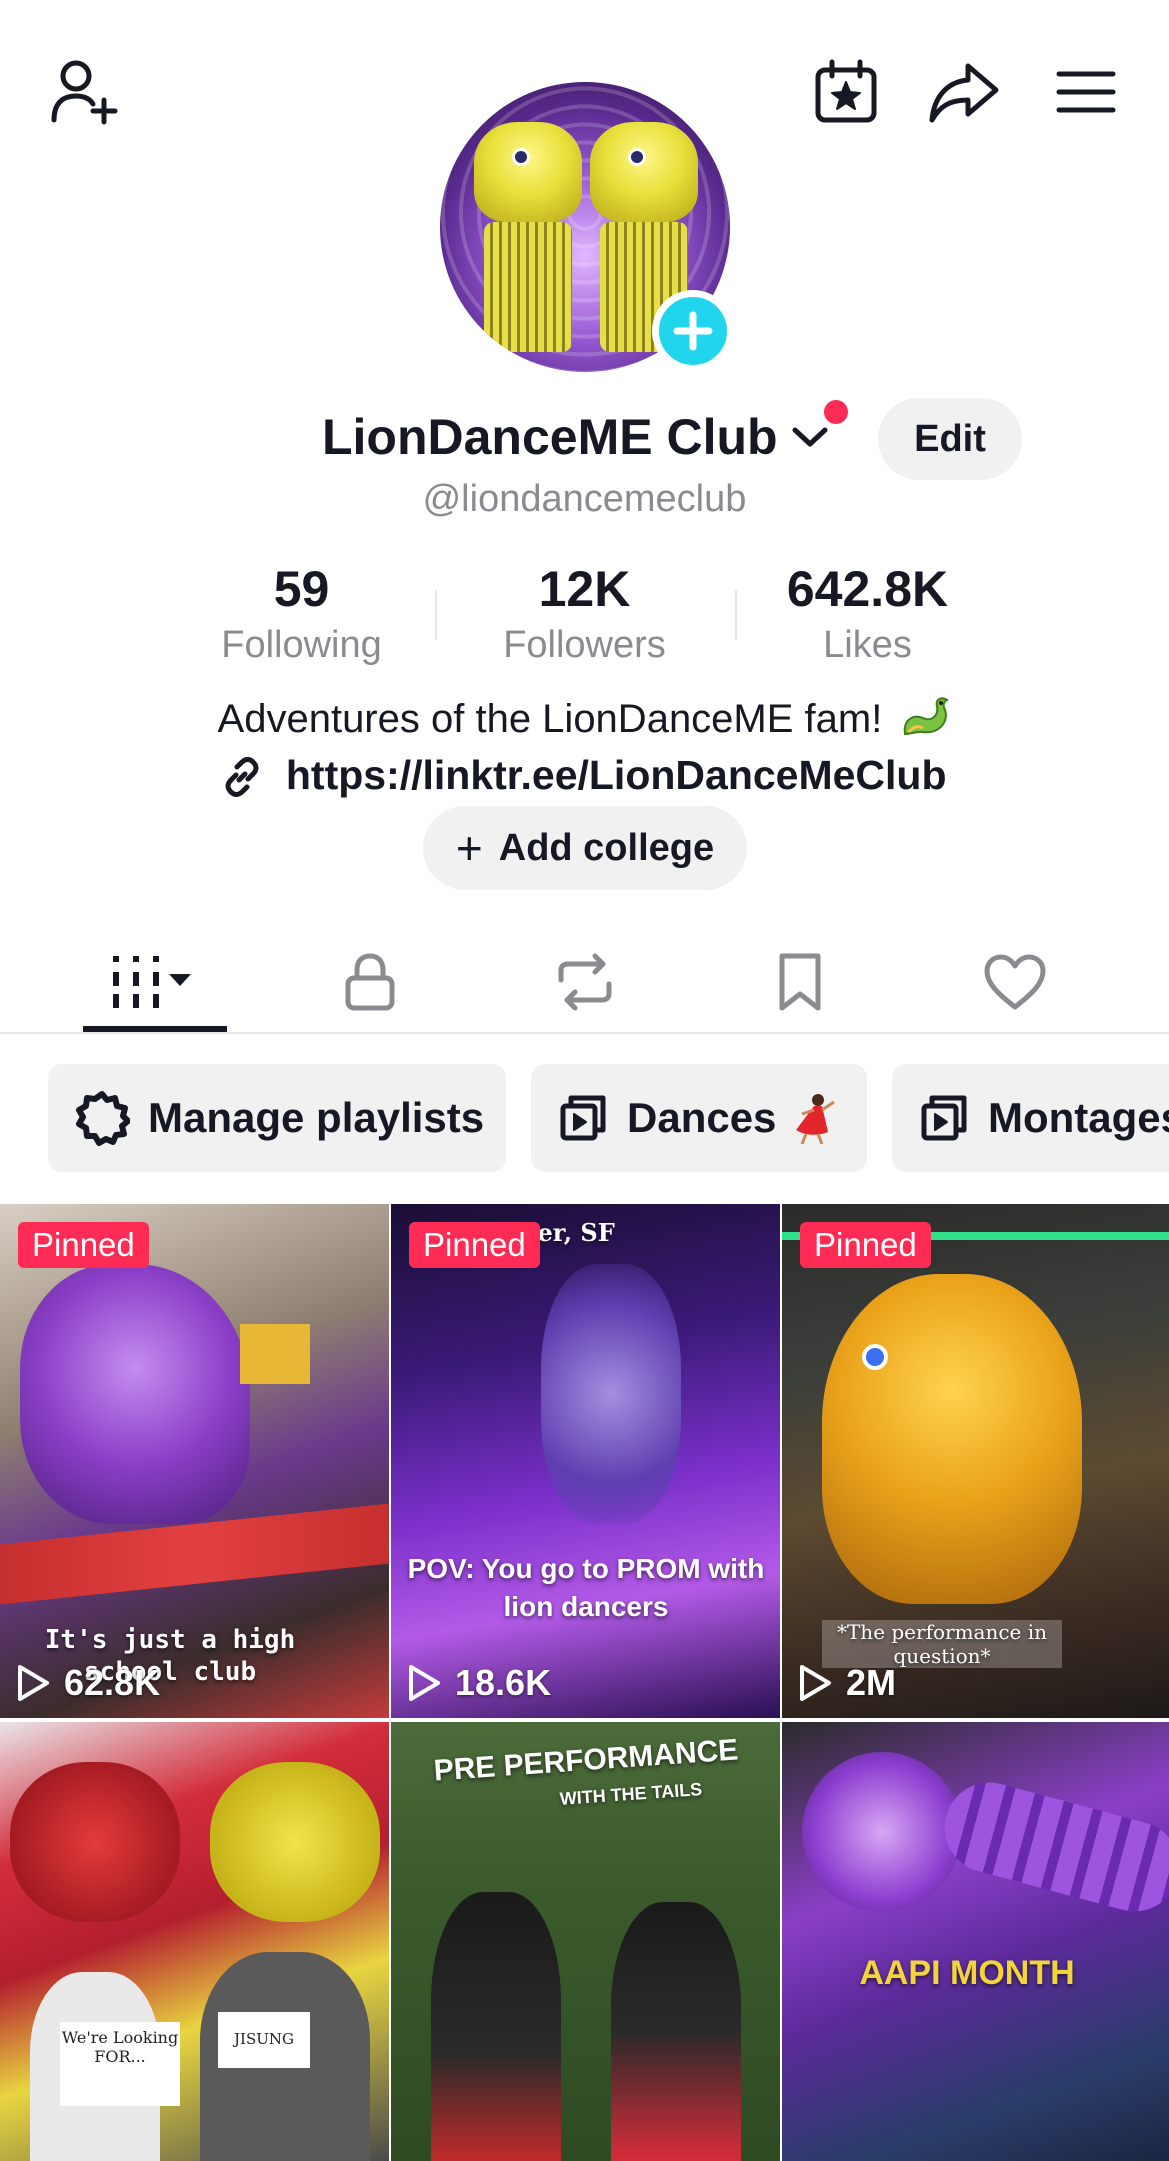 Image resolution: width=1169 pixels, height=2161 pixels. I want to click on repost-icon, so click(585, 982).